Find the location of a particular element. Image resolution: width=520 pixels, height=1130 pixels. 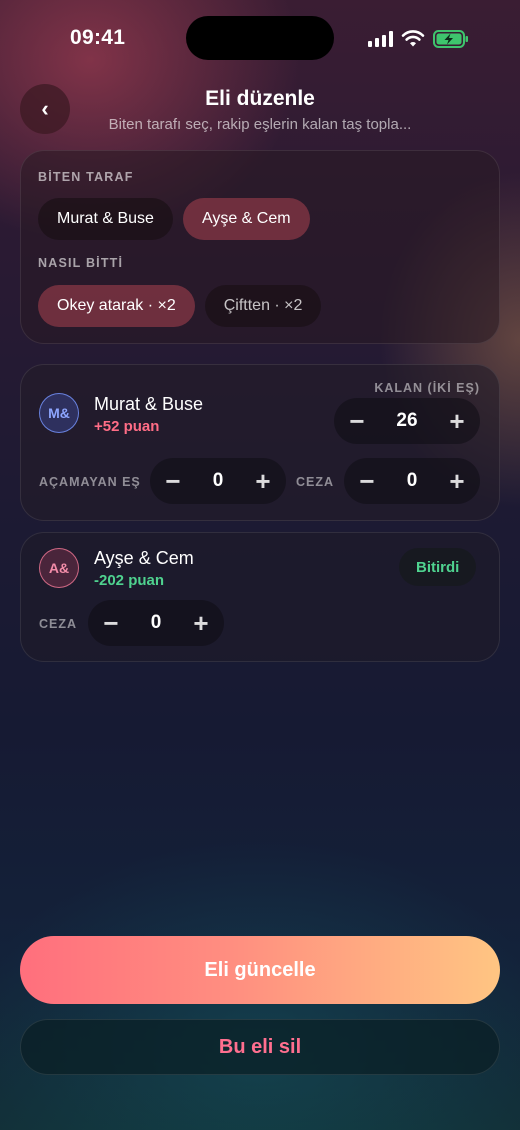

delete-hand-button: Bu eli sil is located at coordinates (260, 1047).